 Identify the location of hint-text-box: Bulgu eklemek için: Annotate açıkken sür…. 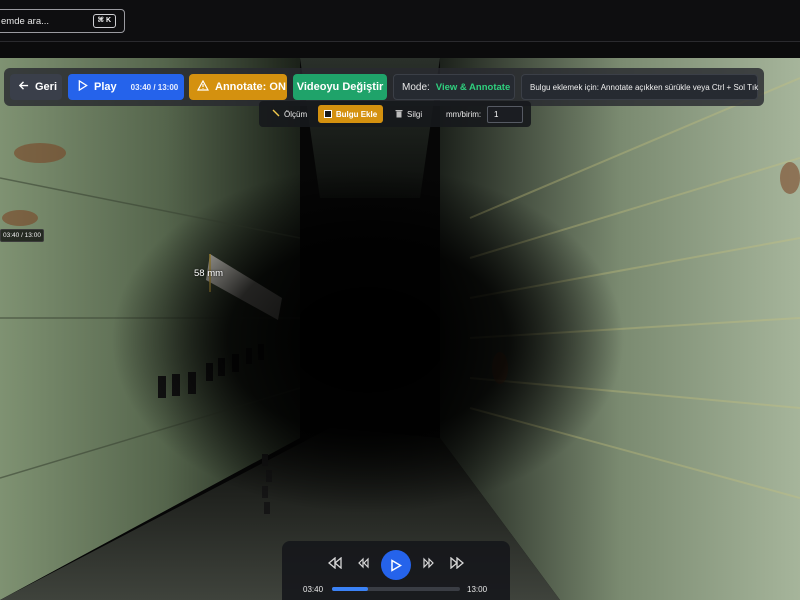
(639, 87).